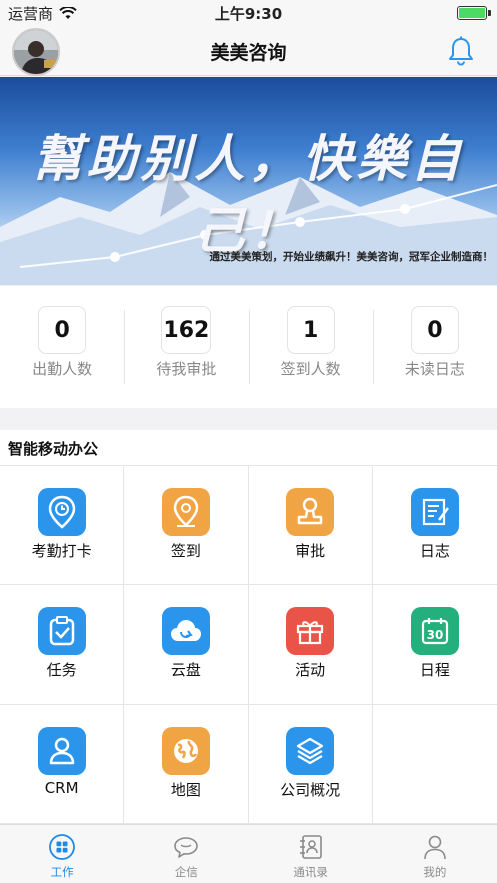  I want to click on app-label: 活动, so click(310, 670).